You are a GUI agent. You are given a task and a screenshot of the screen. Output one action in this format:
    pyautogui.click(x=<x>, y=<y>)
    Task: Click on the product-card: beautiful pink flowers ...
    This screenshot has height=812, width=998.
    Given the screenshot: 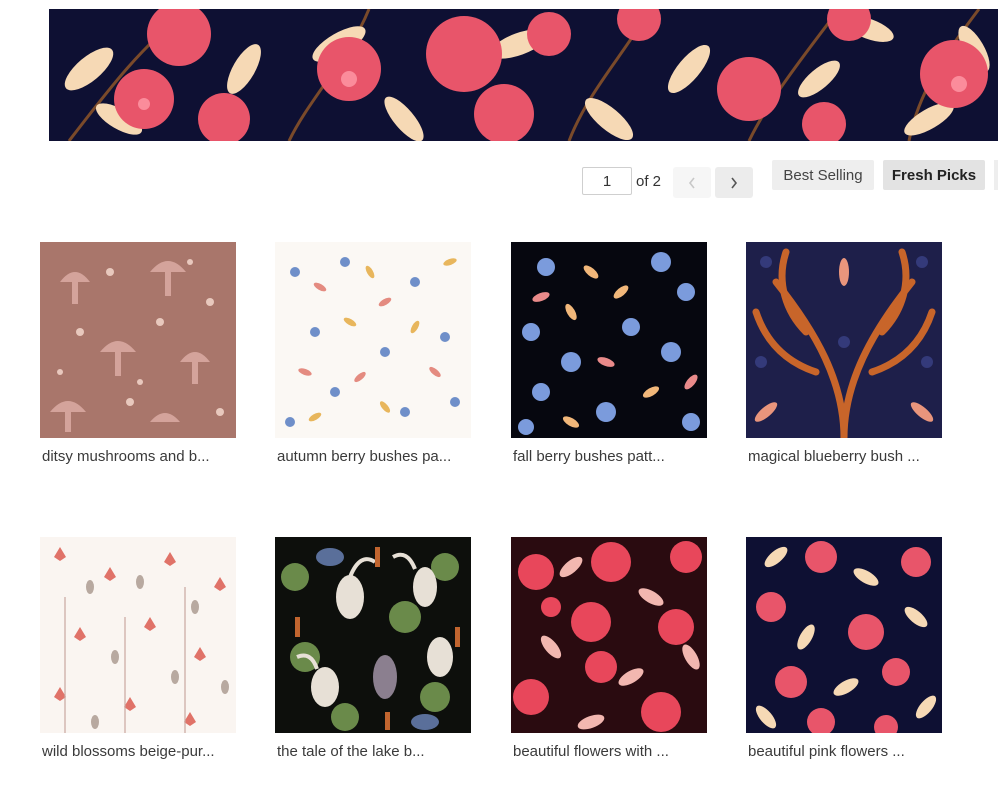 What is the action you would take?
    pyautogui.click(x=844, y=648)
    